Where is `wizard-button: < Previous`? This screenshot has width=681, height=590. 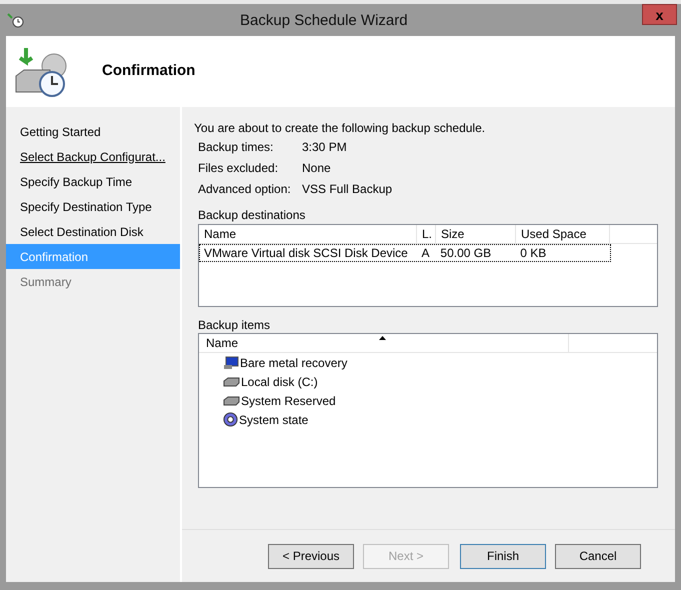 wizard-button: < Previous is located at coordinates (311, 556).